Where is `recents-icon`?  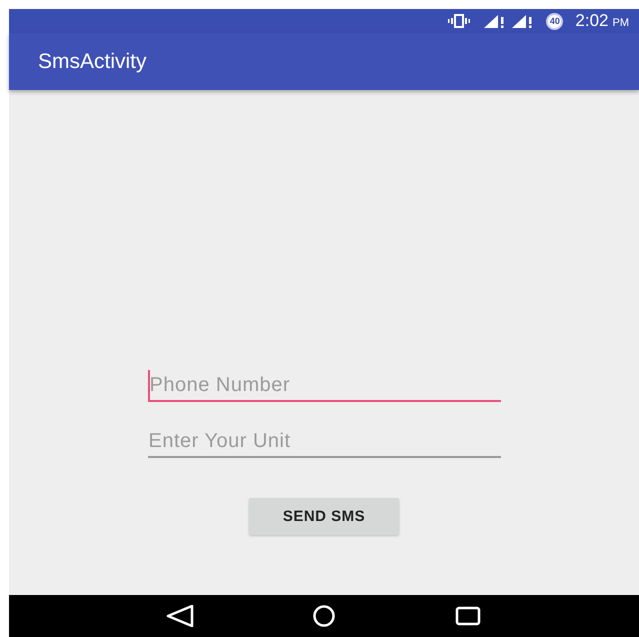 recents-icon is located at coordinates (468, 616).